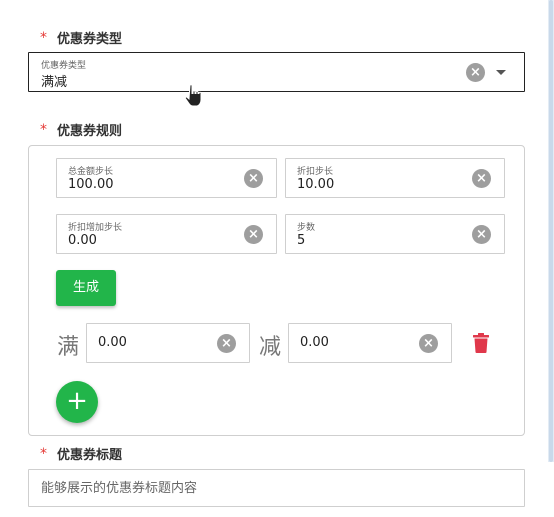 This screenshot has height=517, width=554. What do you see at coordinates (82, 240) in the screenshot?
I see `discount-increase-step-value: 0.00` at bounding box center [82, 240].